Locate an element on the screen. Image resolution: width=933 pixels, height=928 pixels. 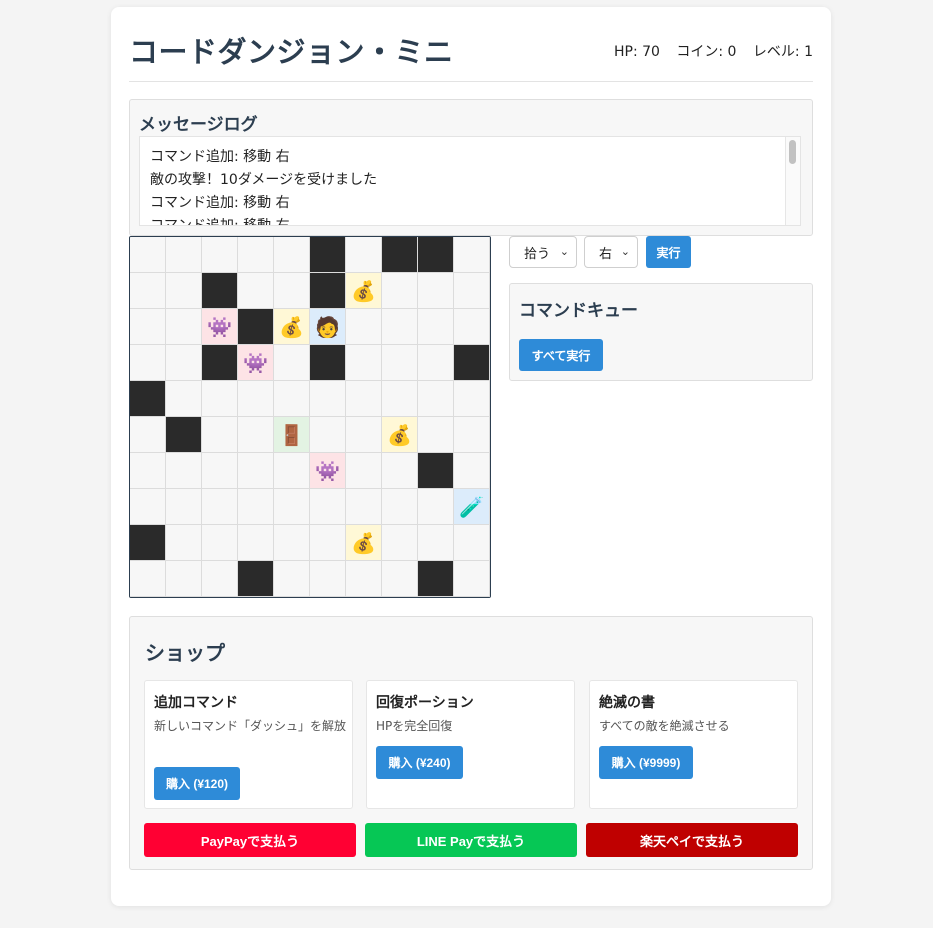
shop-item-name: 絶滅の書 is located at coordinates (627, 703).